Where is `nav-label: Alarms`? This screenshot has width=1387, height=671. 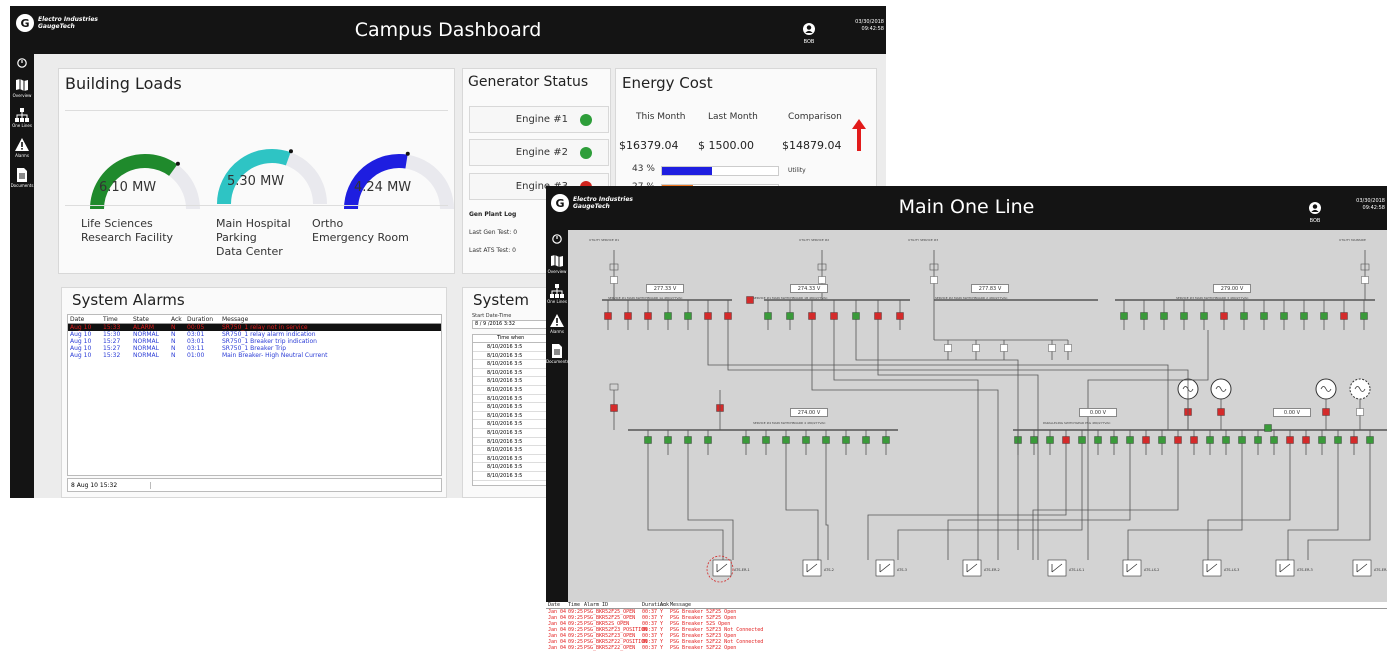 nav-label: Alarms is located at coordinates (22, 155).